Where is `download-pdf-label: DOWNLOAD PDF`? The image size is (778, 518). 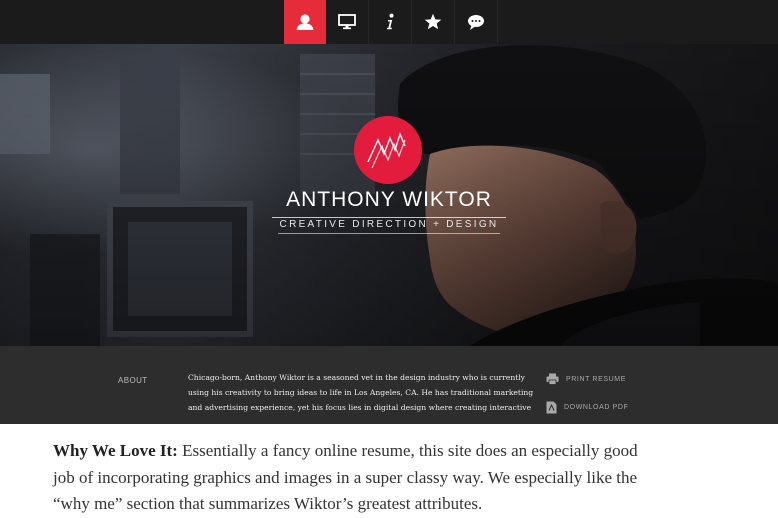 download-pdf-label: DOWNLOAD PDF is located at coordinates (596, 407).